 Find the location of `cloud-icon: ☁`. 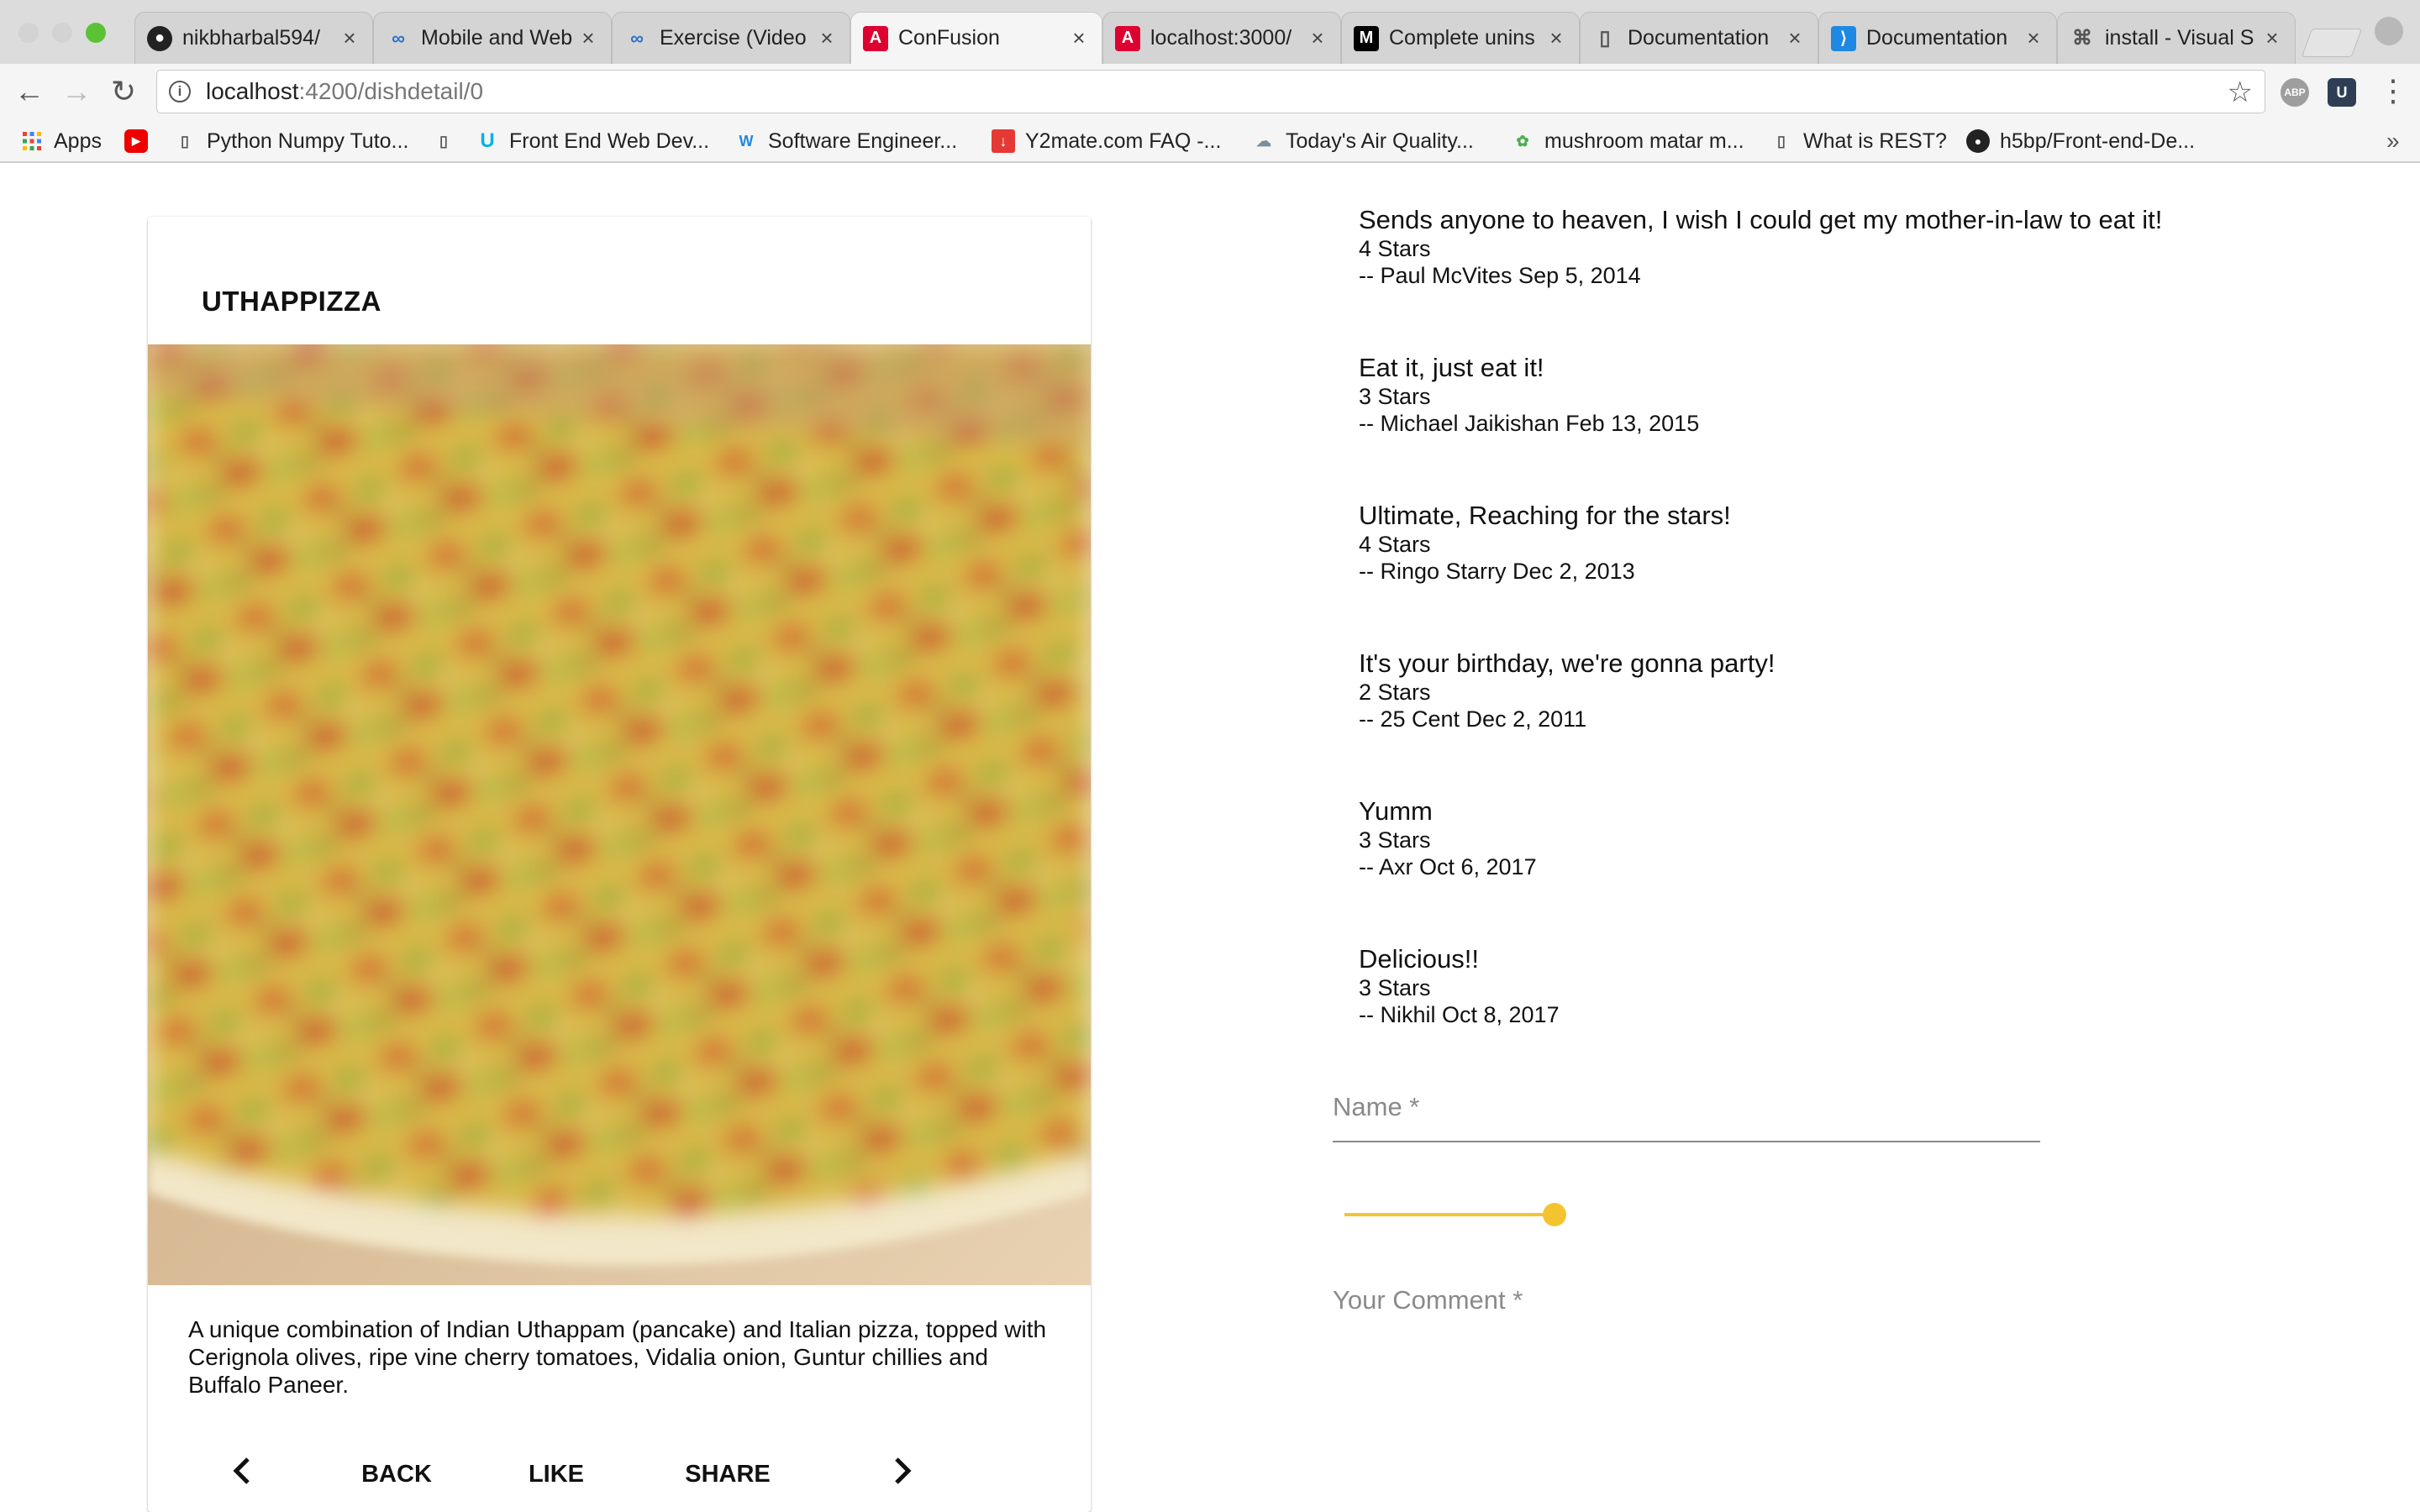

cloud-icon: ☁ is located at coordinates (1263, 141).